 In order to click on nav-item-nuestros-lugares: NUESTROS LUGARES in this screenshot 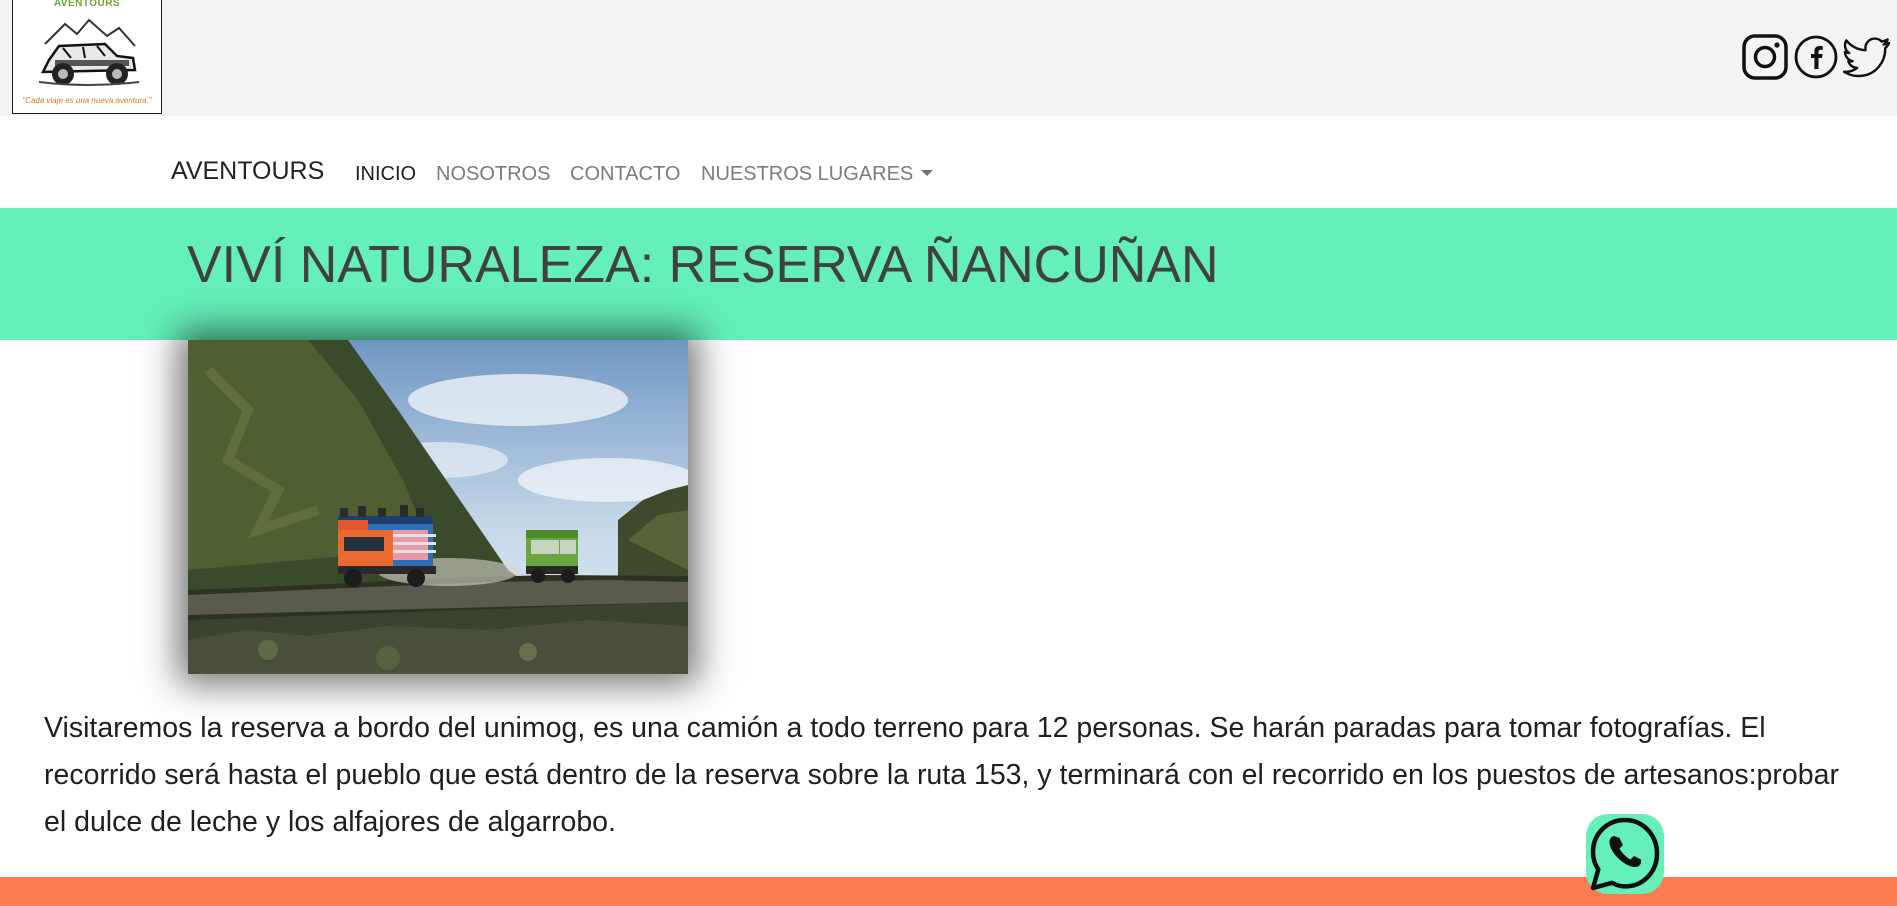, I will do `click(817, 174)`.